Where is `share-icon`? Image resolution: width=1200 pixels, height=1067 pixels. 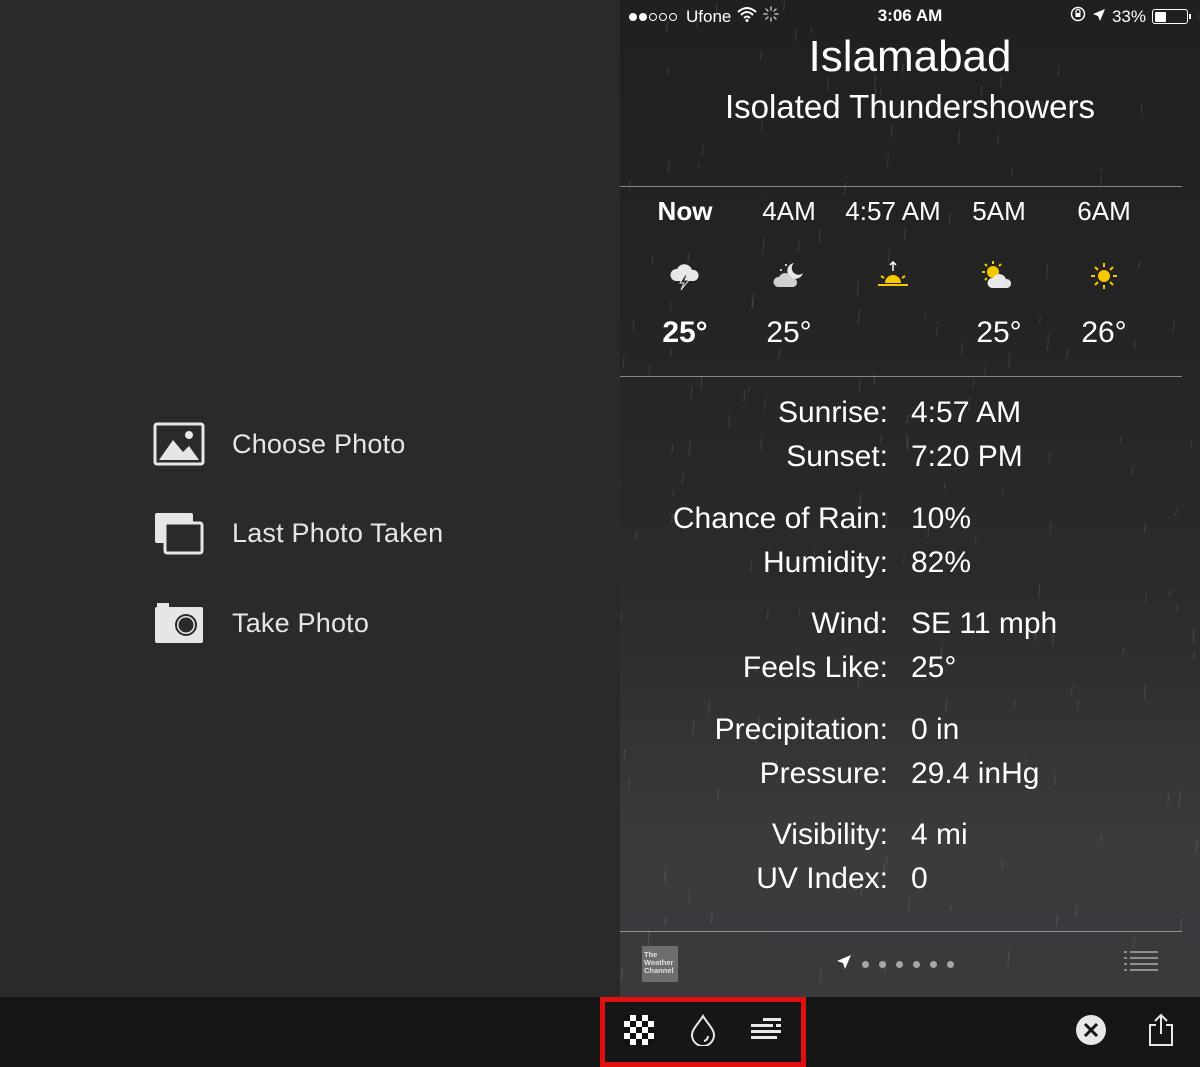
share-icon is located at coordinates (1161, 1032).